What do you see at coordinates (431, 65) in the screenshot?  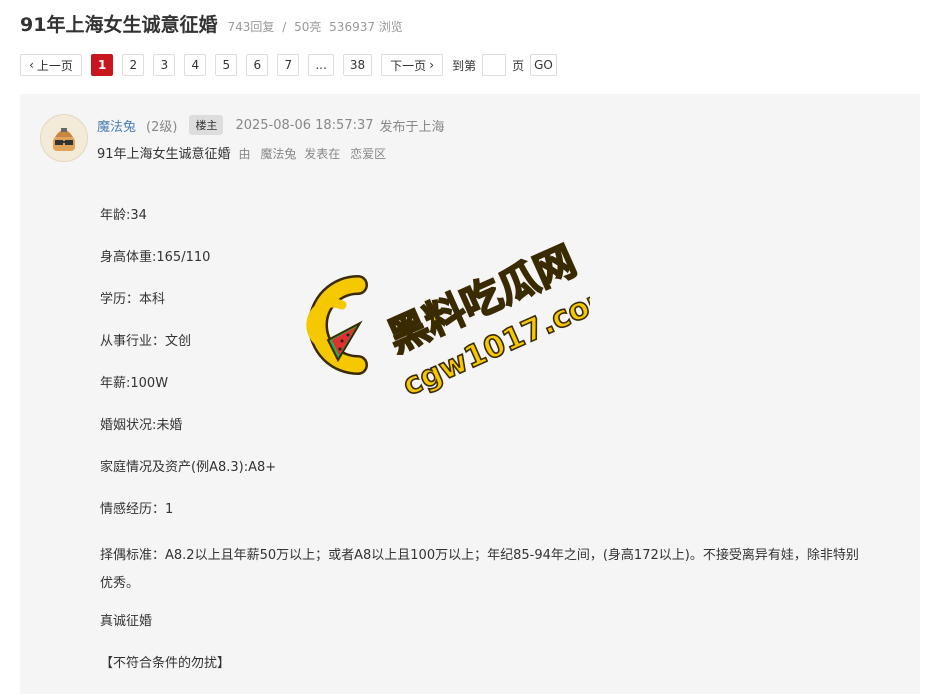 I see `chevron-right-icon: ›` at bounding box center [431, 65].